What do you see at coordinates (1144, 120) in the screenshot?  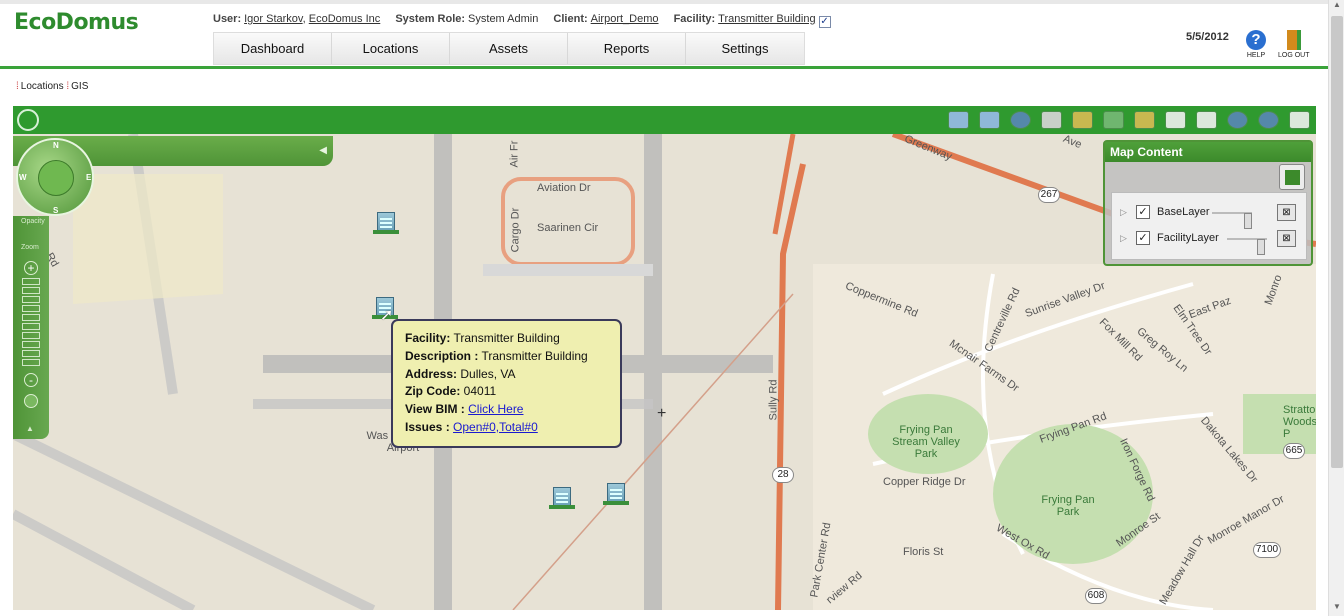 I see `clear-tool-icon` at bounding box center [1144, 120].